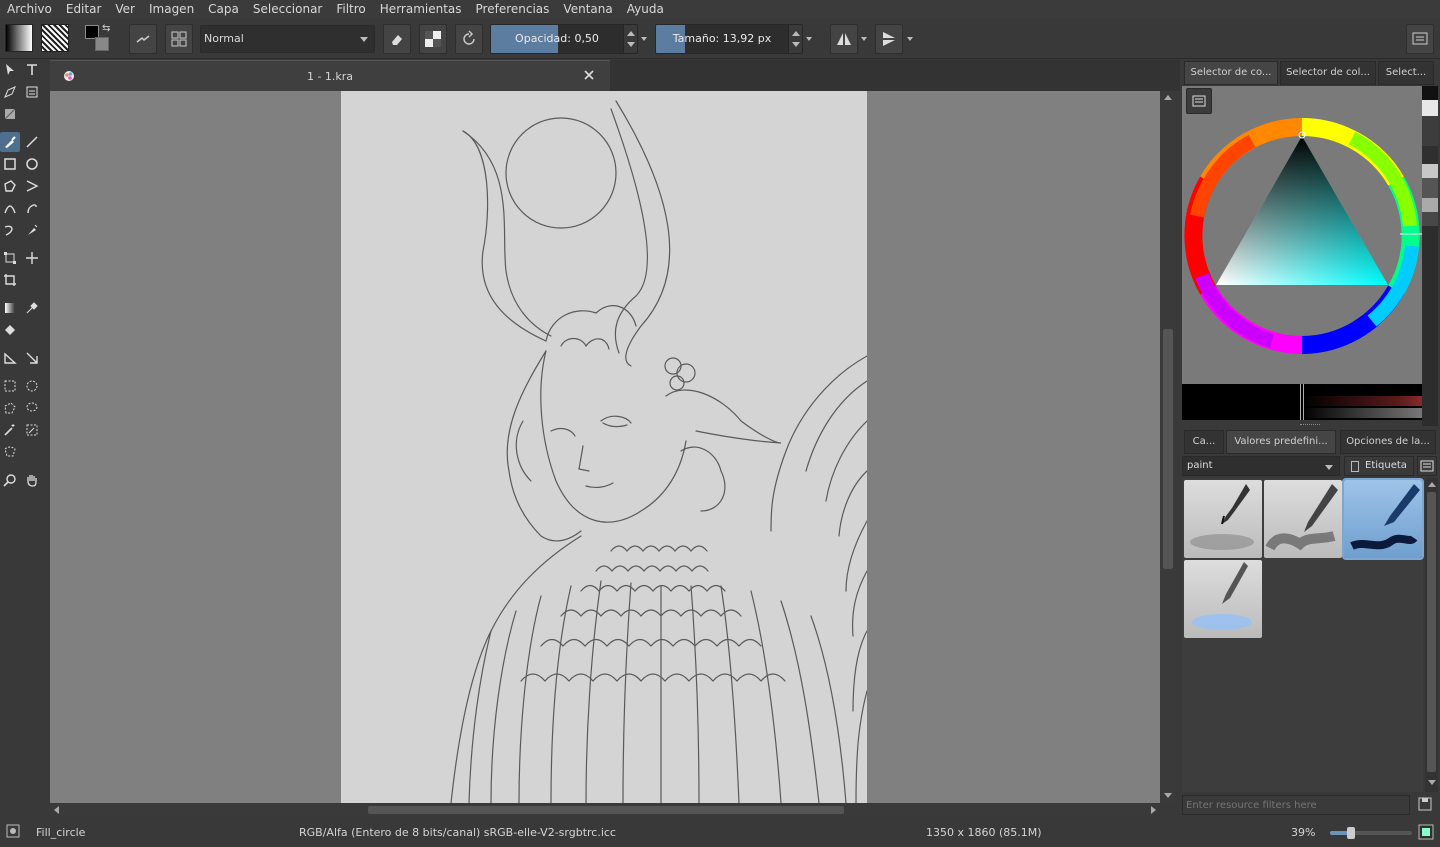  I want to click on crop-tool, so click(10, 280).